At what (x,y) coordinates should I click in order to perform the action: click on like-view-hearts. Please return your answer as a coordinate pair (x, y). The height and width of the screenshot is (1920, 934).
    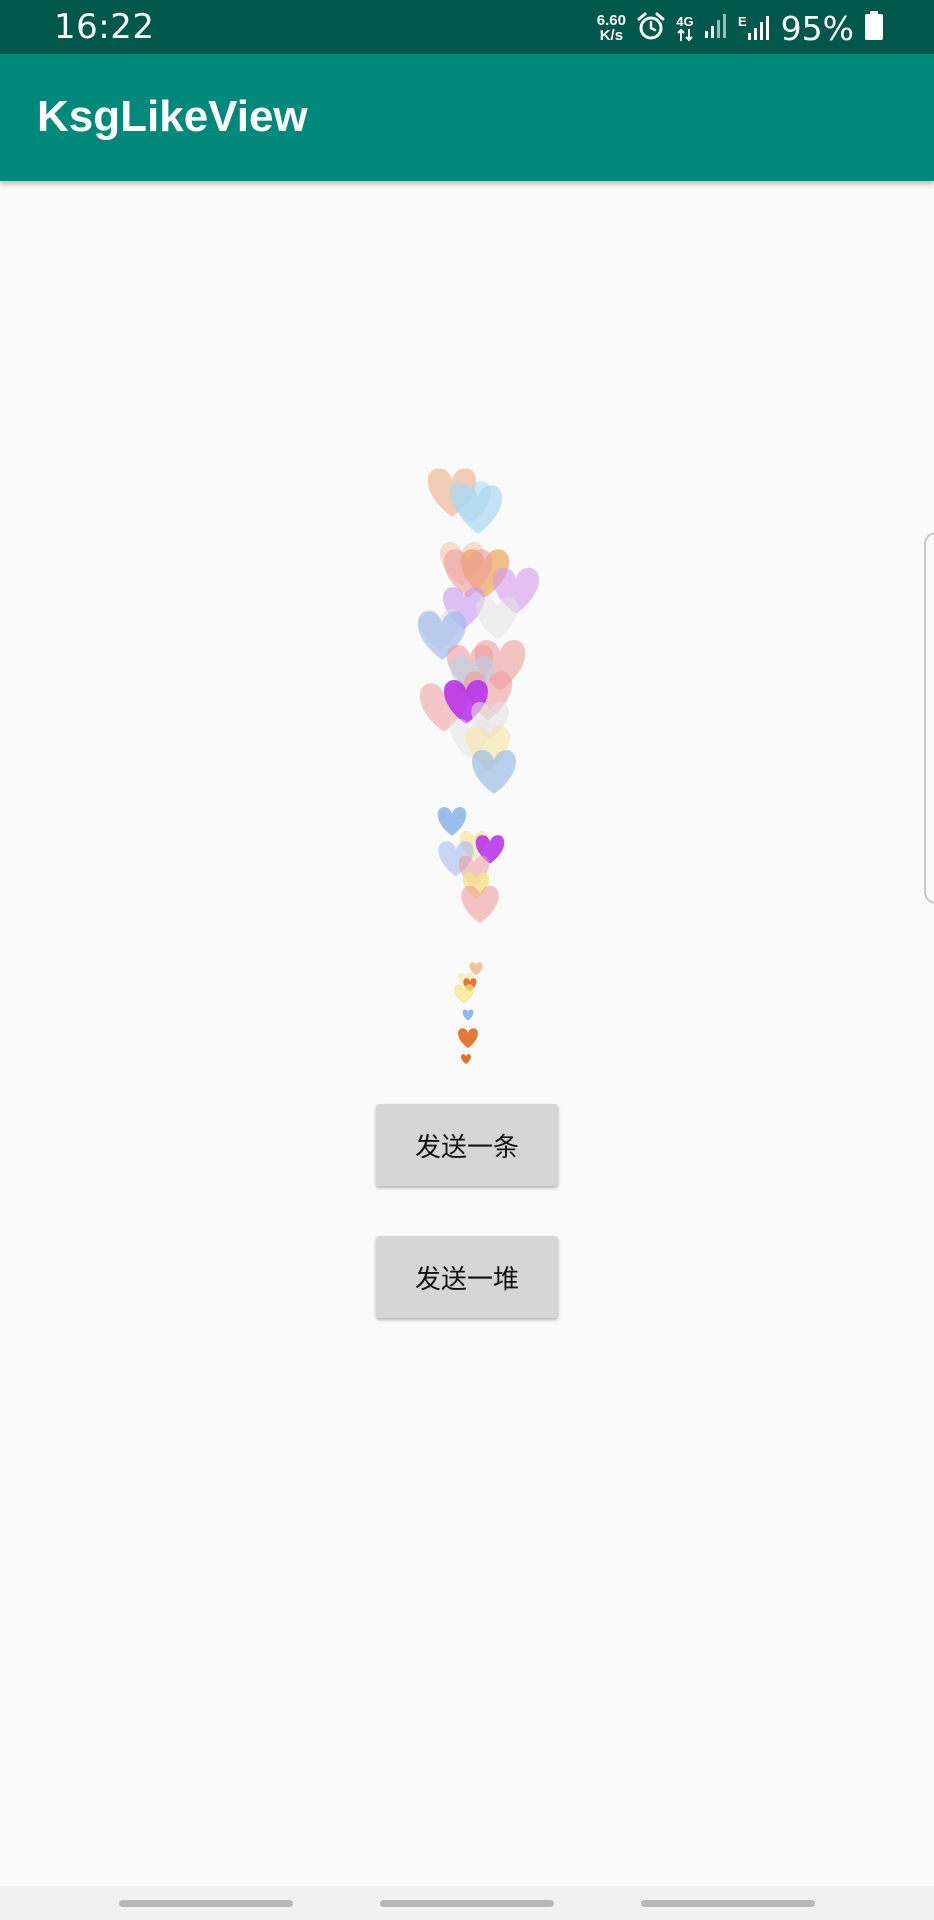
    Looking at the image, I should click on (478, 766).